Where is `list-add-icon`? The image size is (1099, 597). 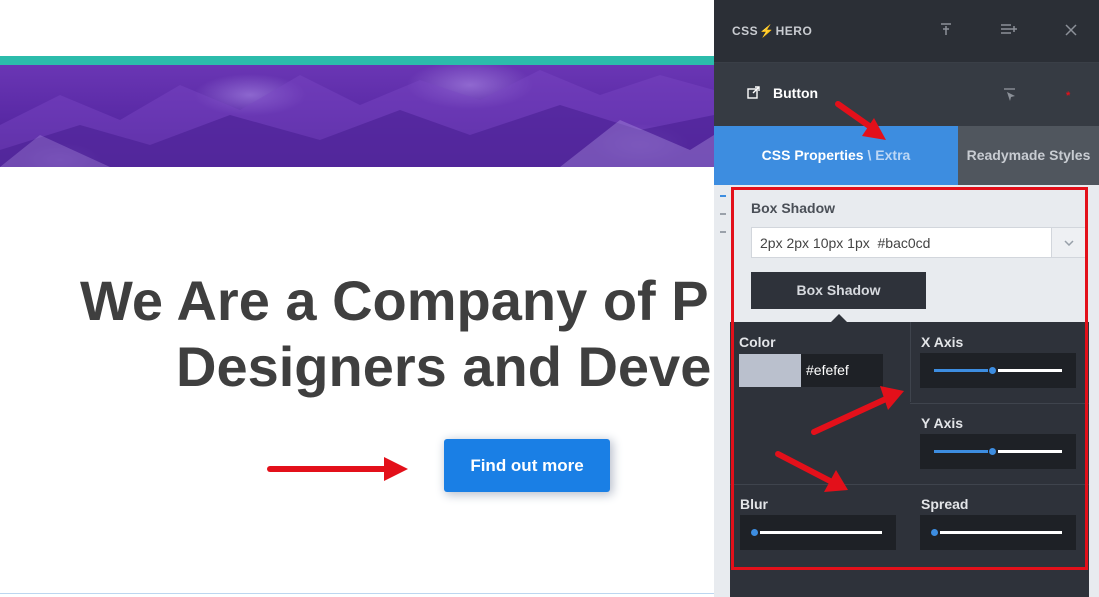 list-add-icon is located at coordinates (1009, 31).